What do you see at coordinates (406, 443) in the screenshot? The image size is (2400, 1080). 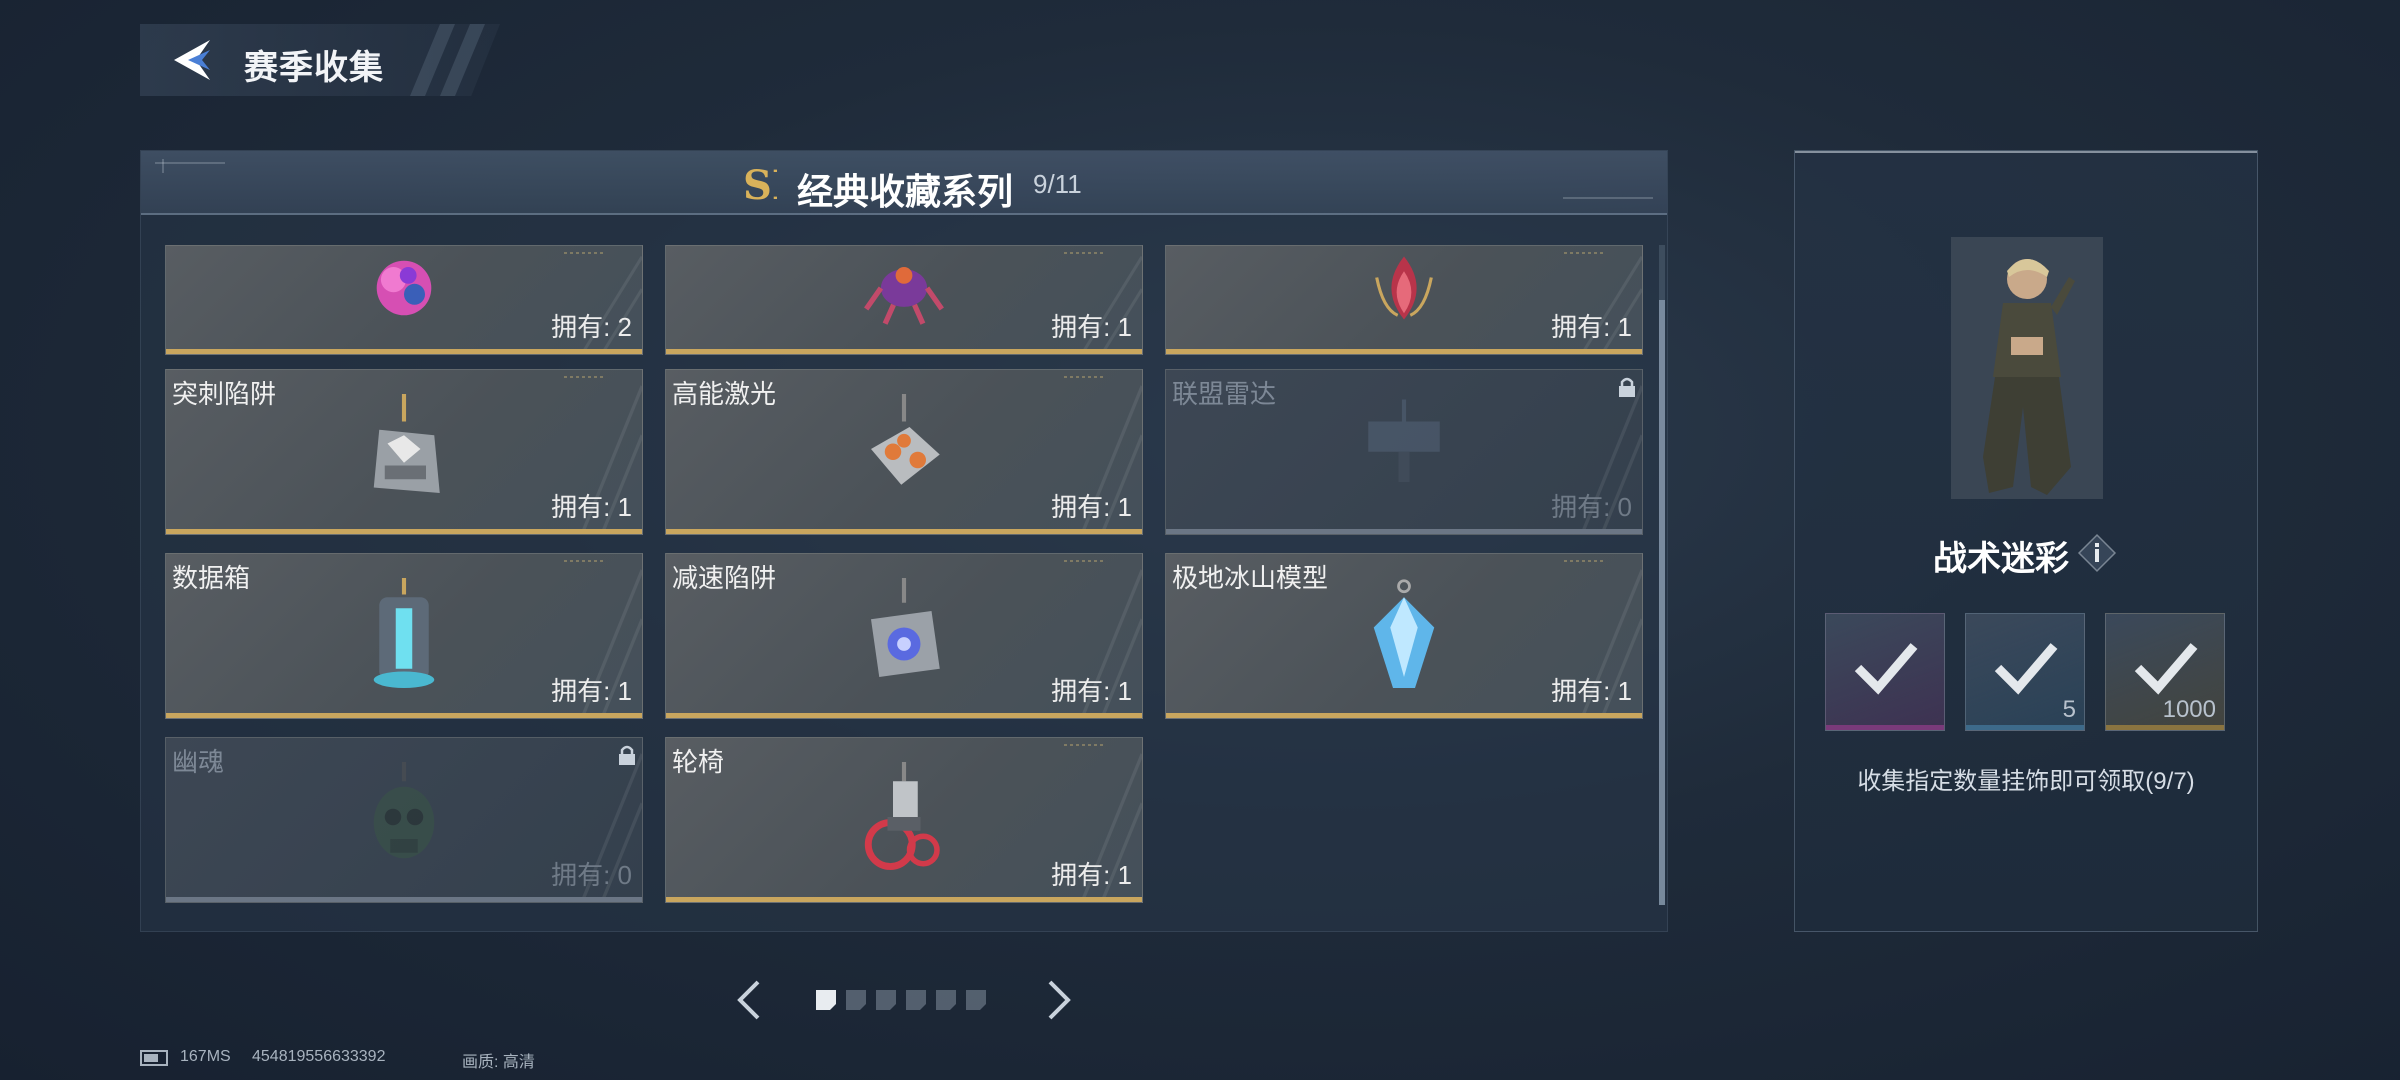 I see `spike-trap-charm-icon` at bounding box center [406, 443].